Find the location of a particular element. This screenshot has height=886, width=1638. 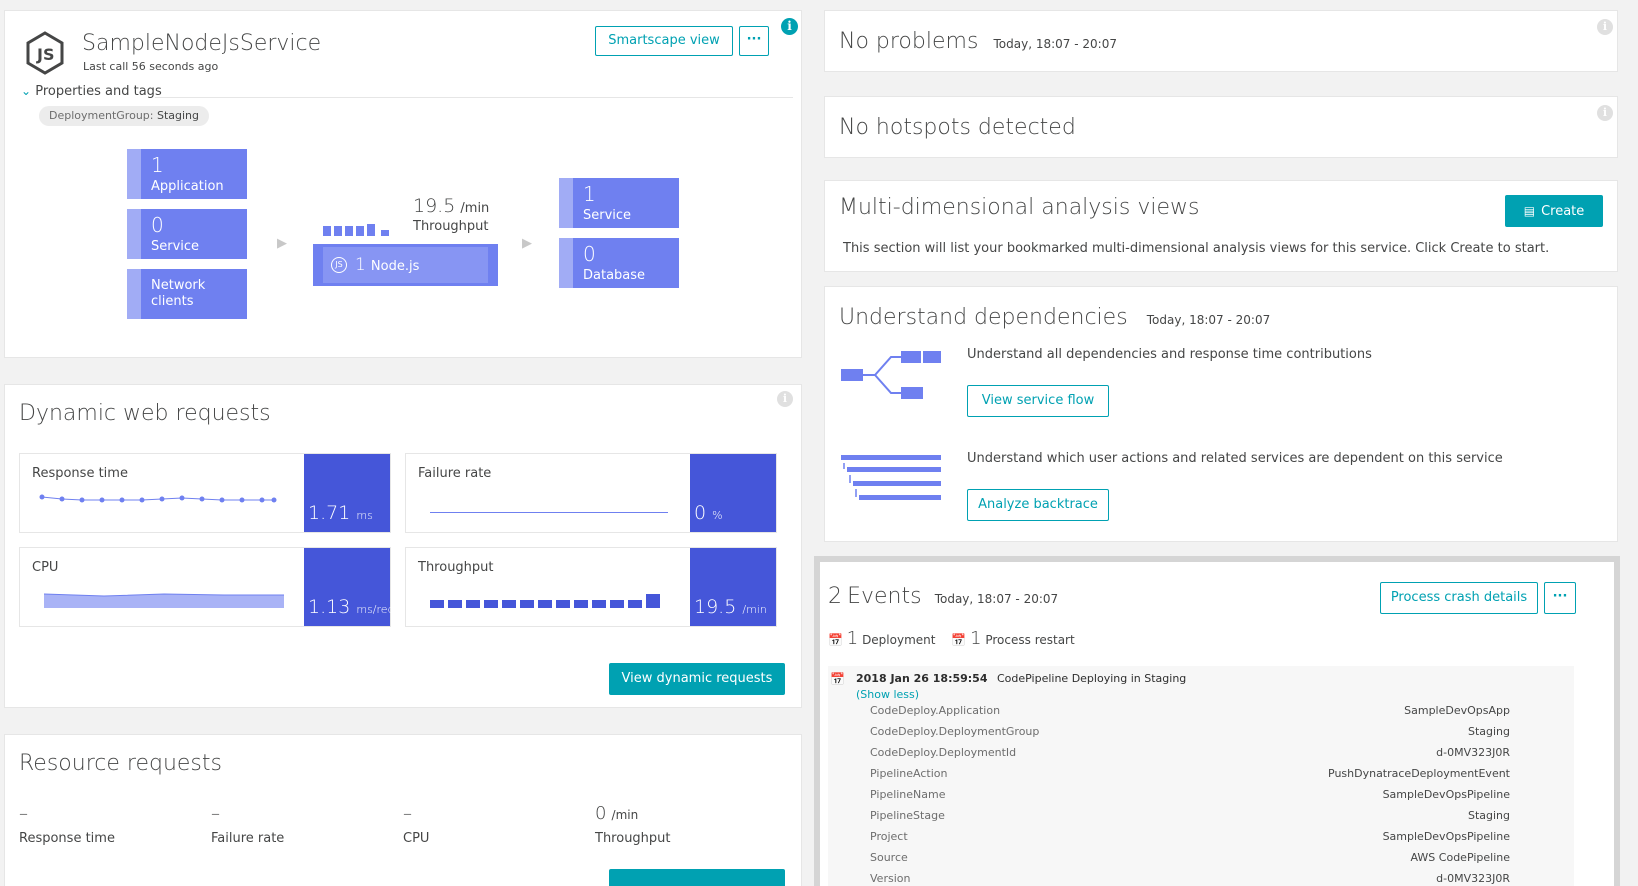

property-key: Version is located at coordinates (890, 878).